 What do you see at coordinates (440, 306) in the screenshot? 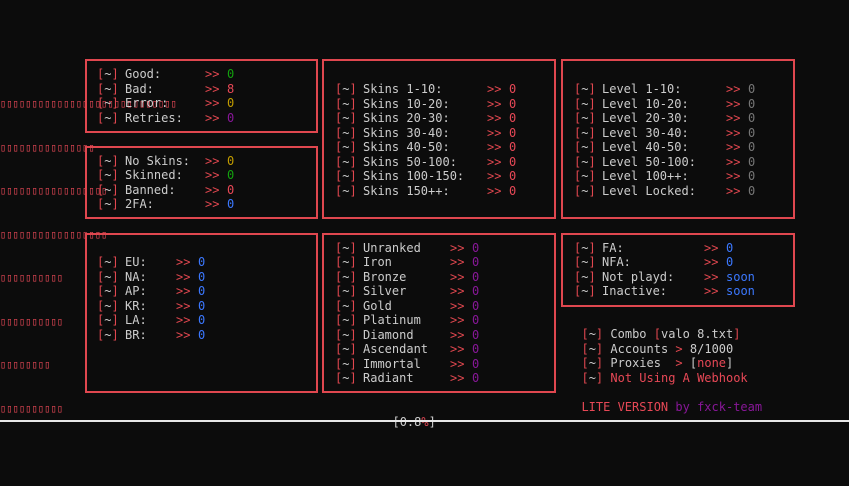
I see `ranks-row: [~] Gold >> 0` at bounding box center [440, 306].